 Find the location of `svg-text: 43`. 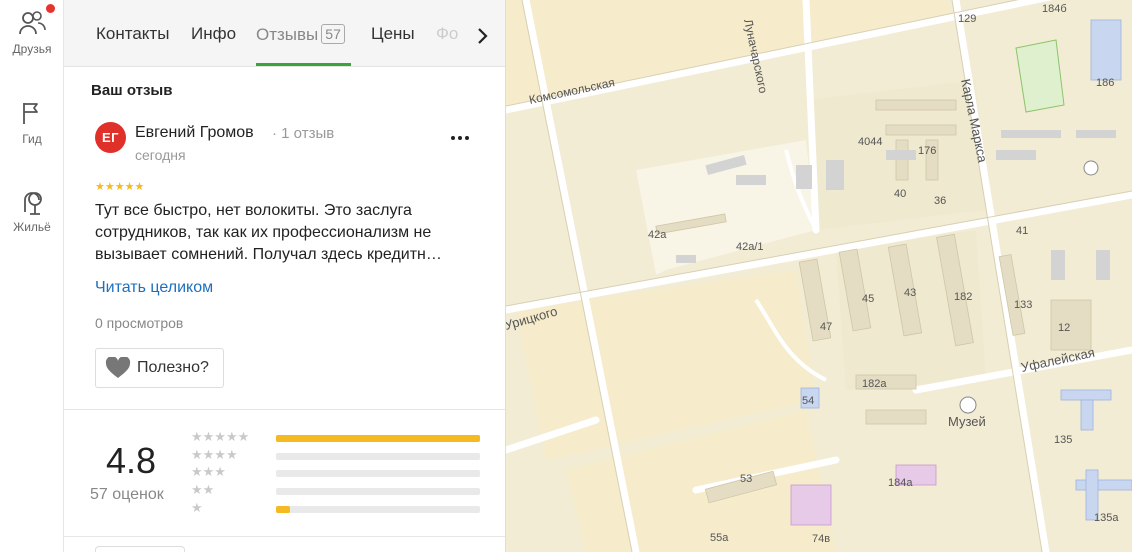

svg-text: 43 is located at coordinates (910, 293).